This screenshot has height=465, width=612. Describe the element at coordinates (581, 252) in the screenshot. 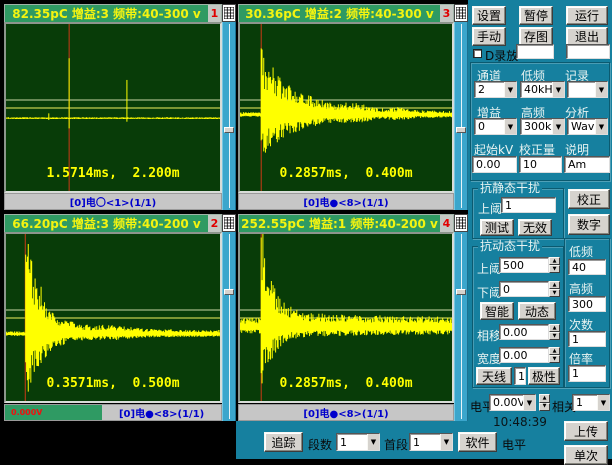

I see `freq-low-label: 低频` at that location.